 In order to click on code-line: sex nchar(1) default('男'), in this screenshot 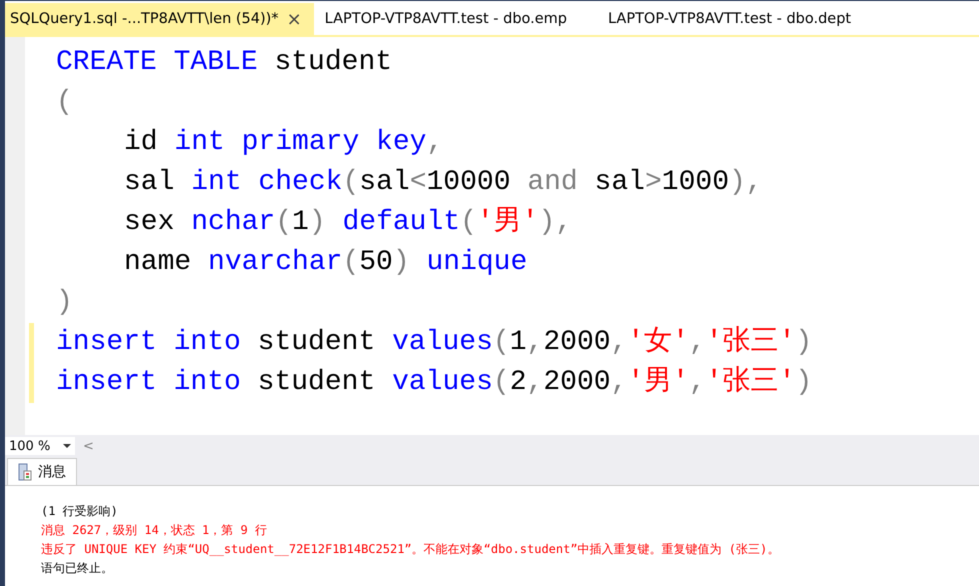, I will do `click(347, 223)`.